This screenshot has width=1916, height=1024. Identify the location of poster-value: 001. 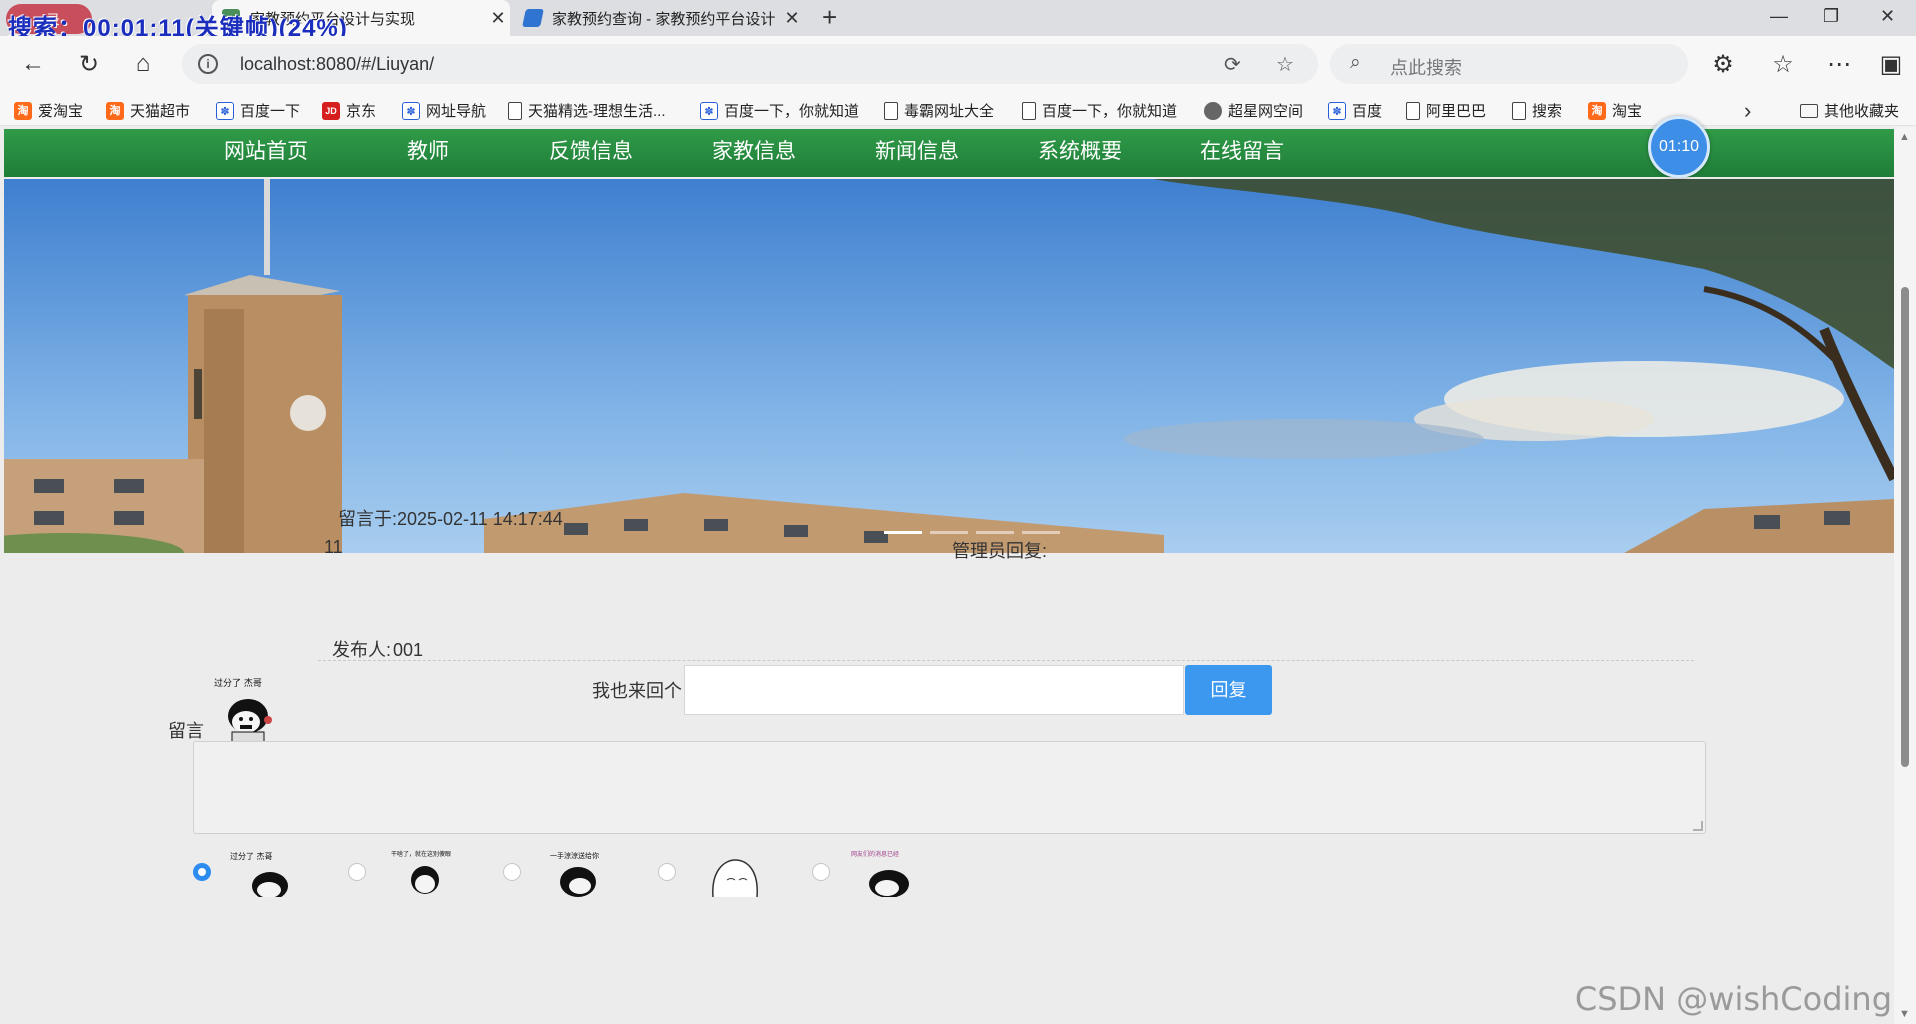
(408, 650).